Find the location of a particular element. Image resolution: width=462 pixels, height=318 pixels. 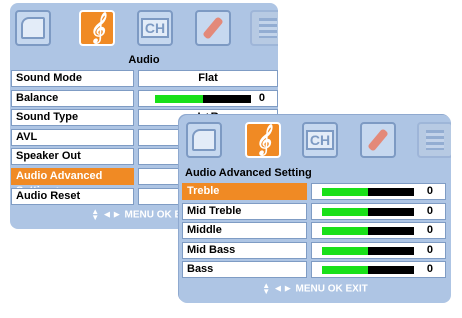

row-label: Speaker Out is located at coordinates (72, 157).